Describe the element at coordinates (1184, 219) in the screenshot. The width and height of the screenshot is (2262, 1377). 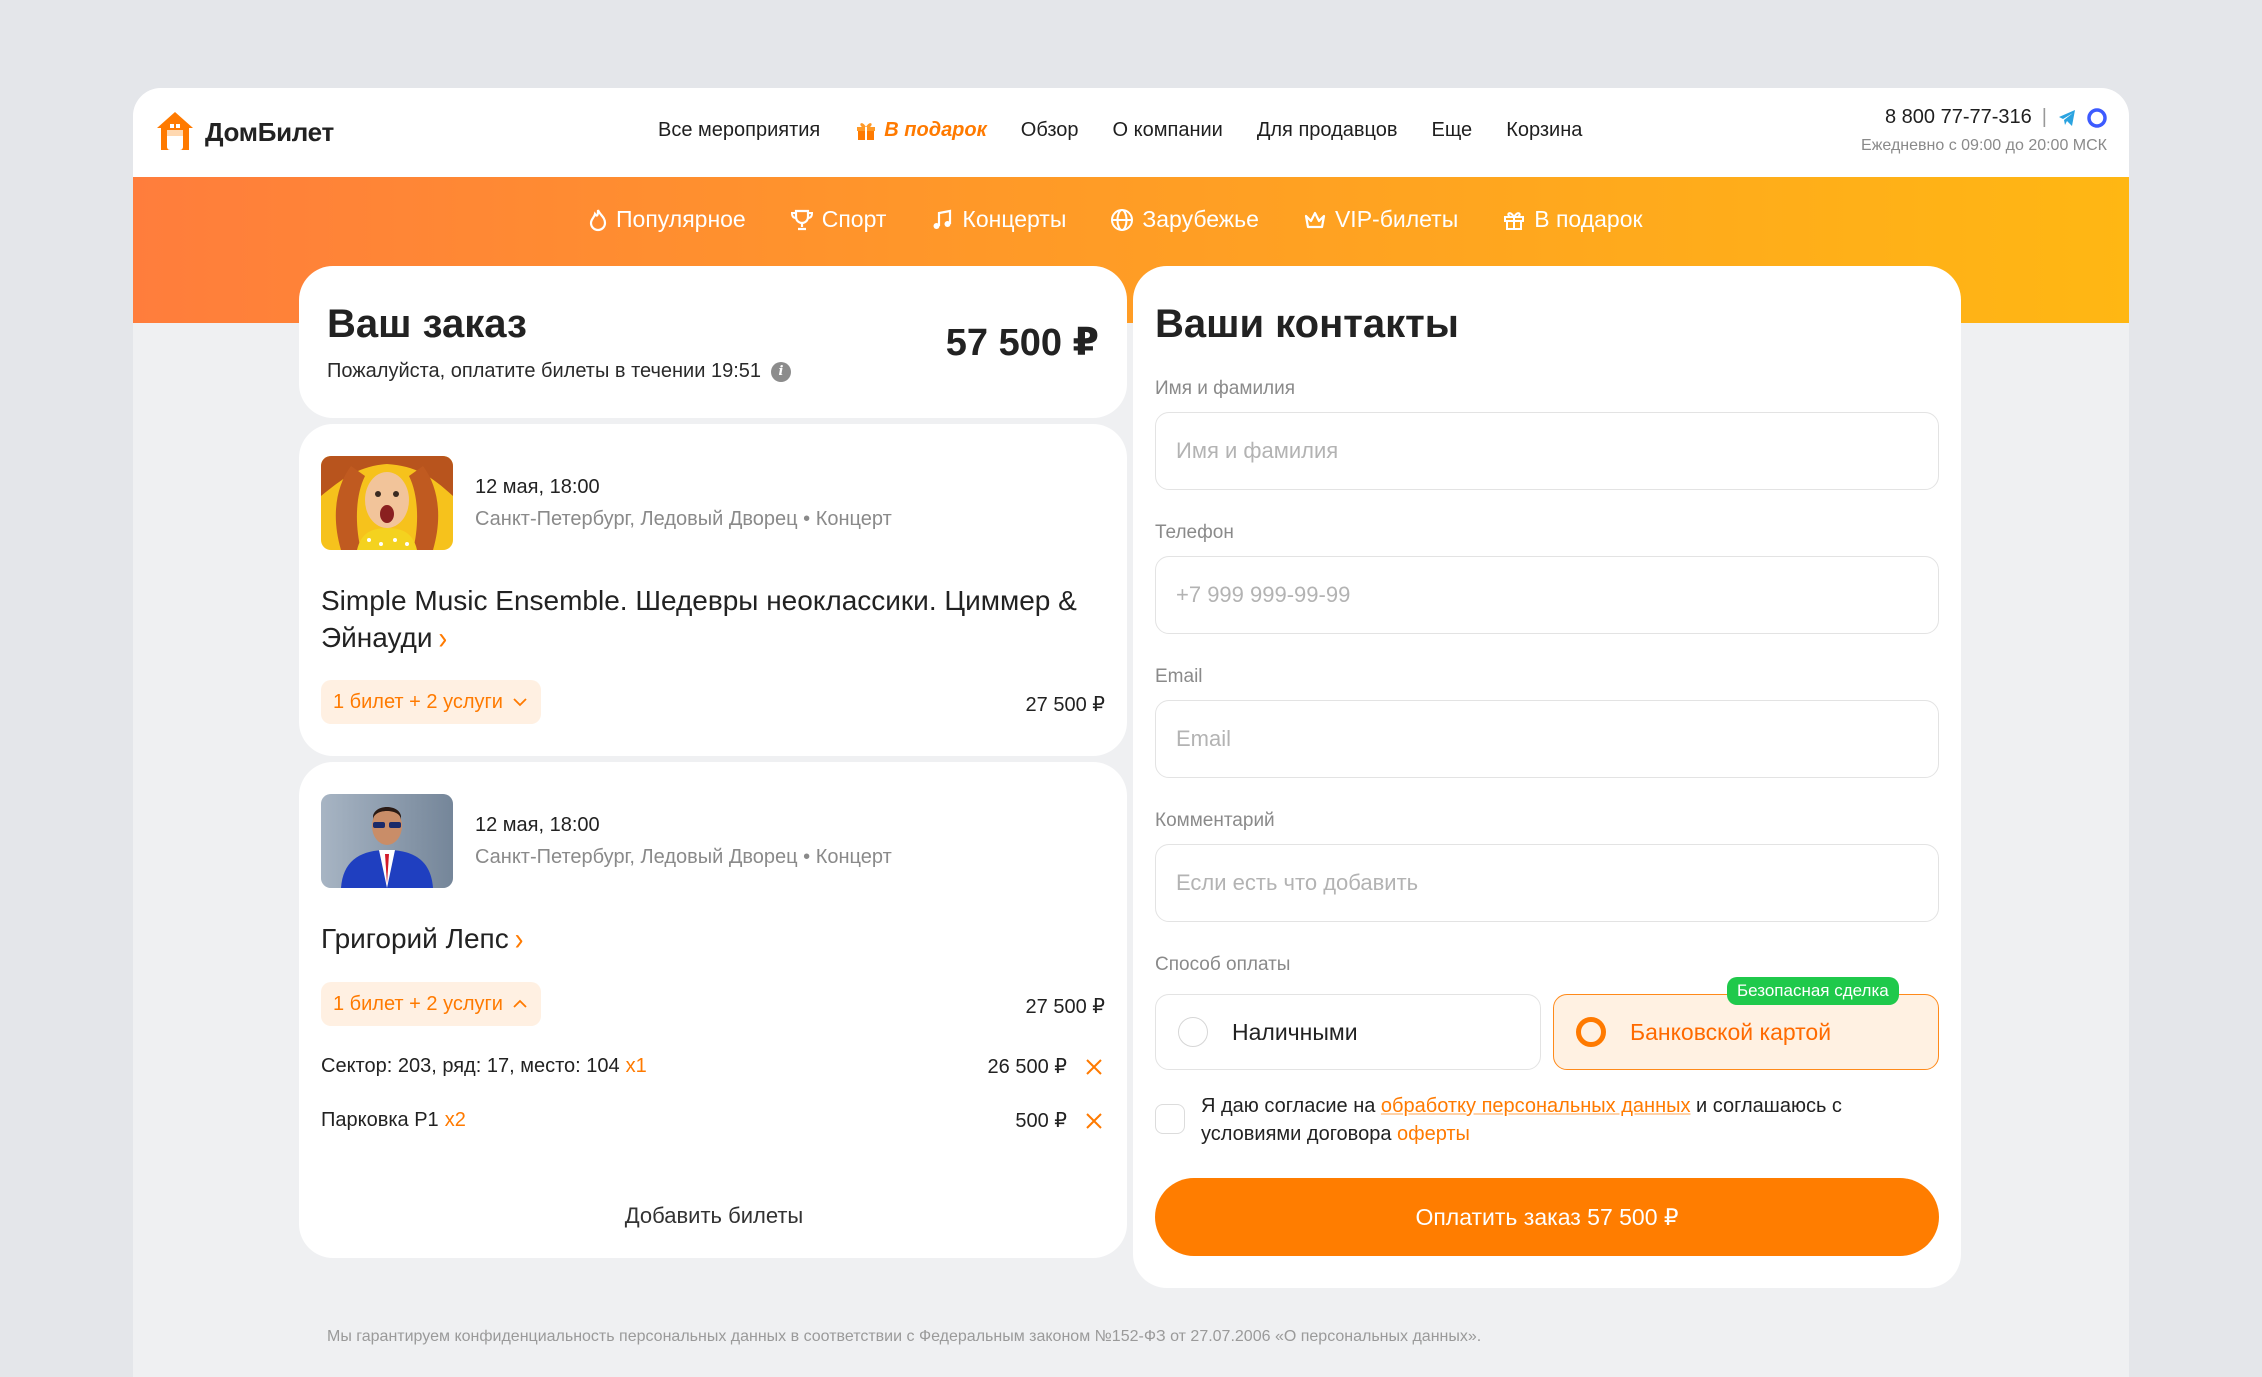
I see `category-abroad: Зарубежье` at that location.